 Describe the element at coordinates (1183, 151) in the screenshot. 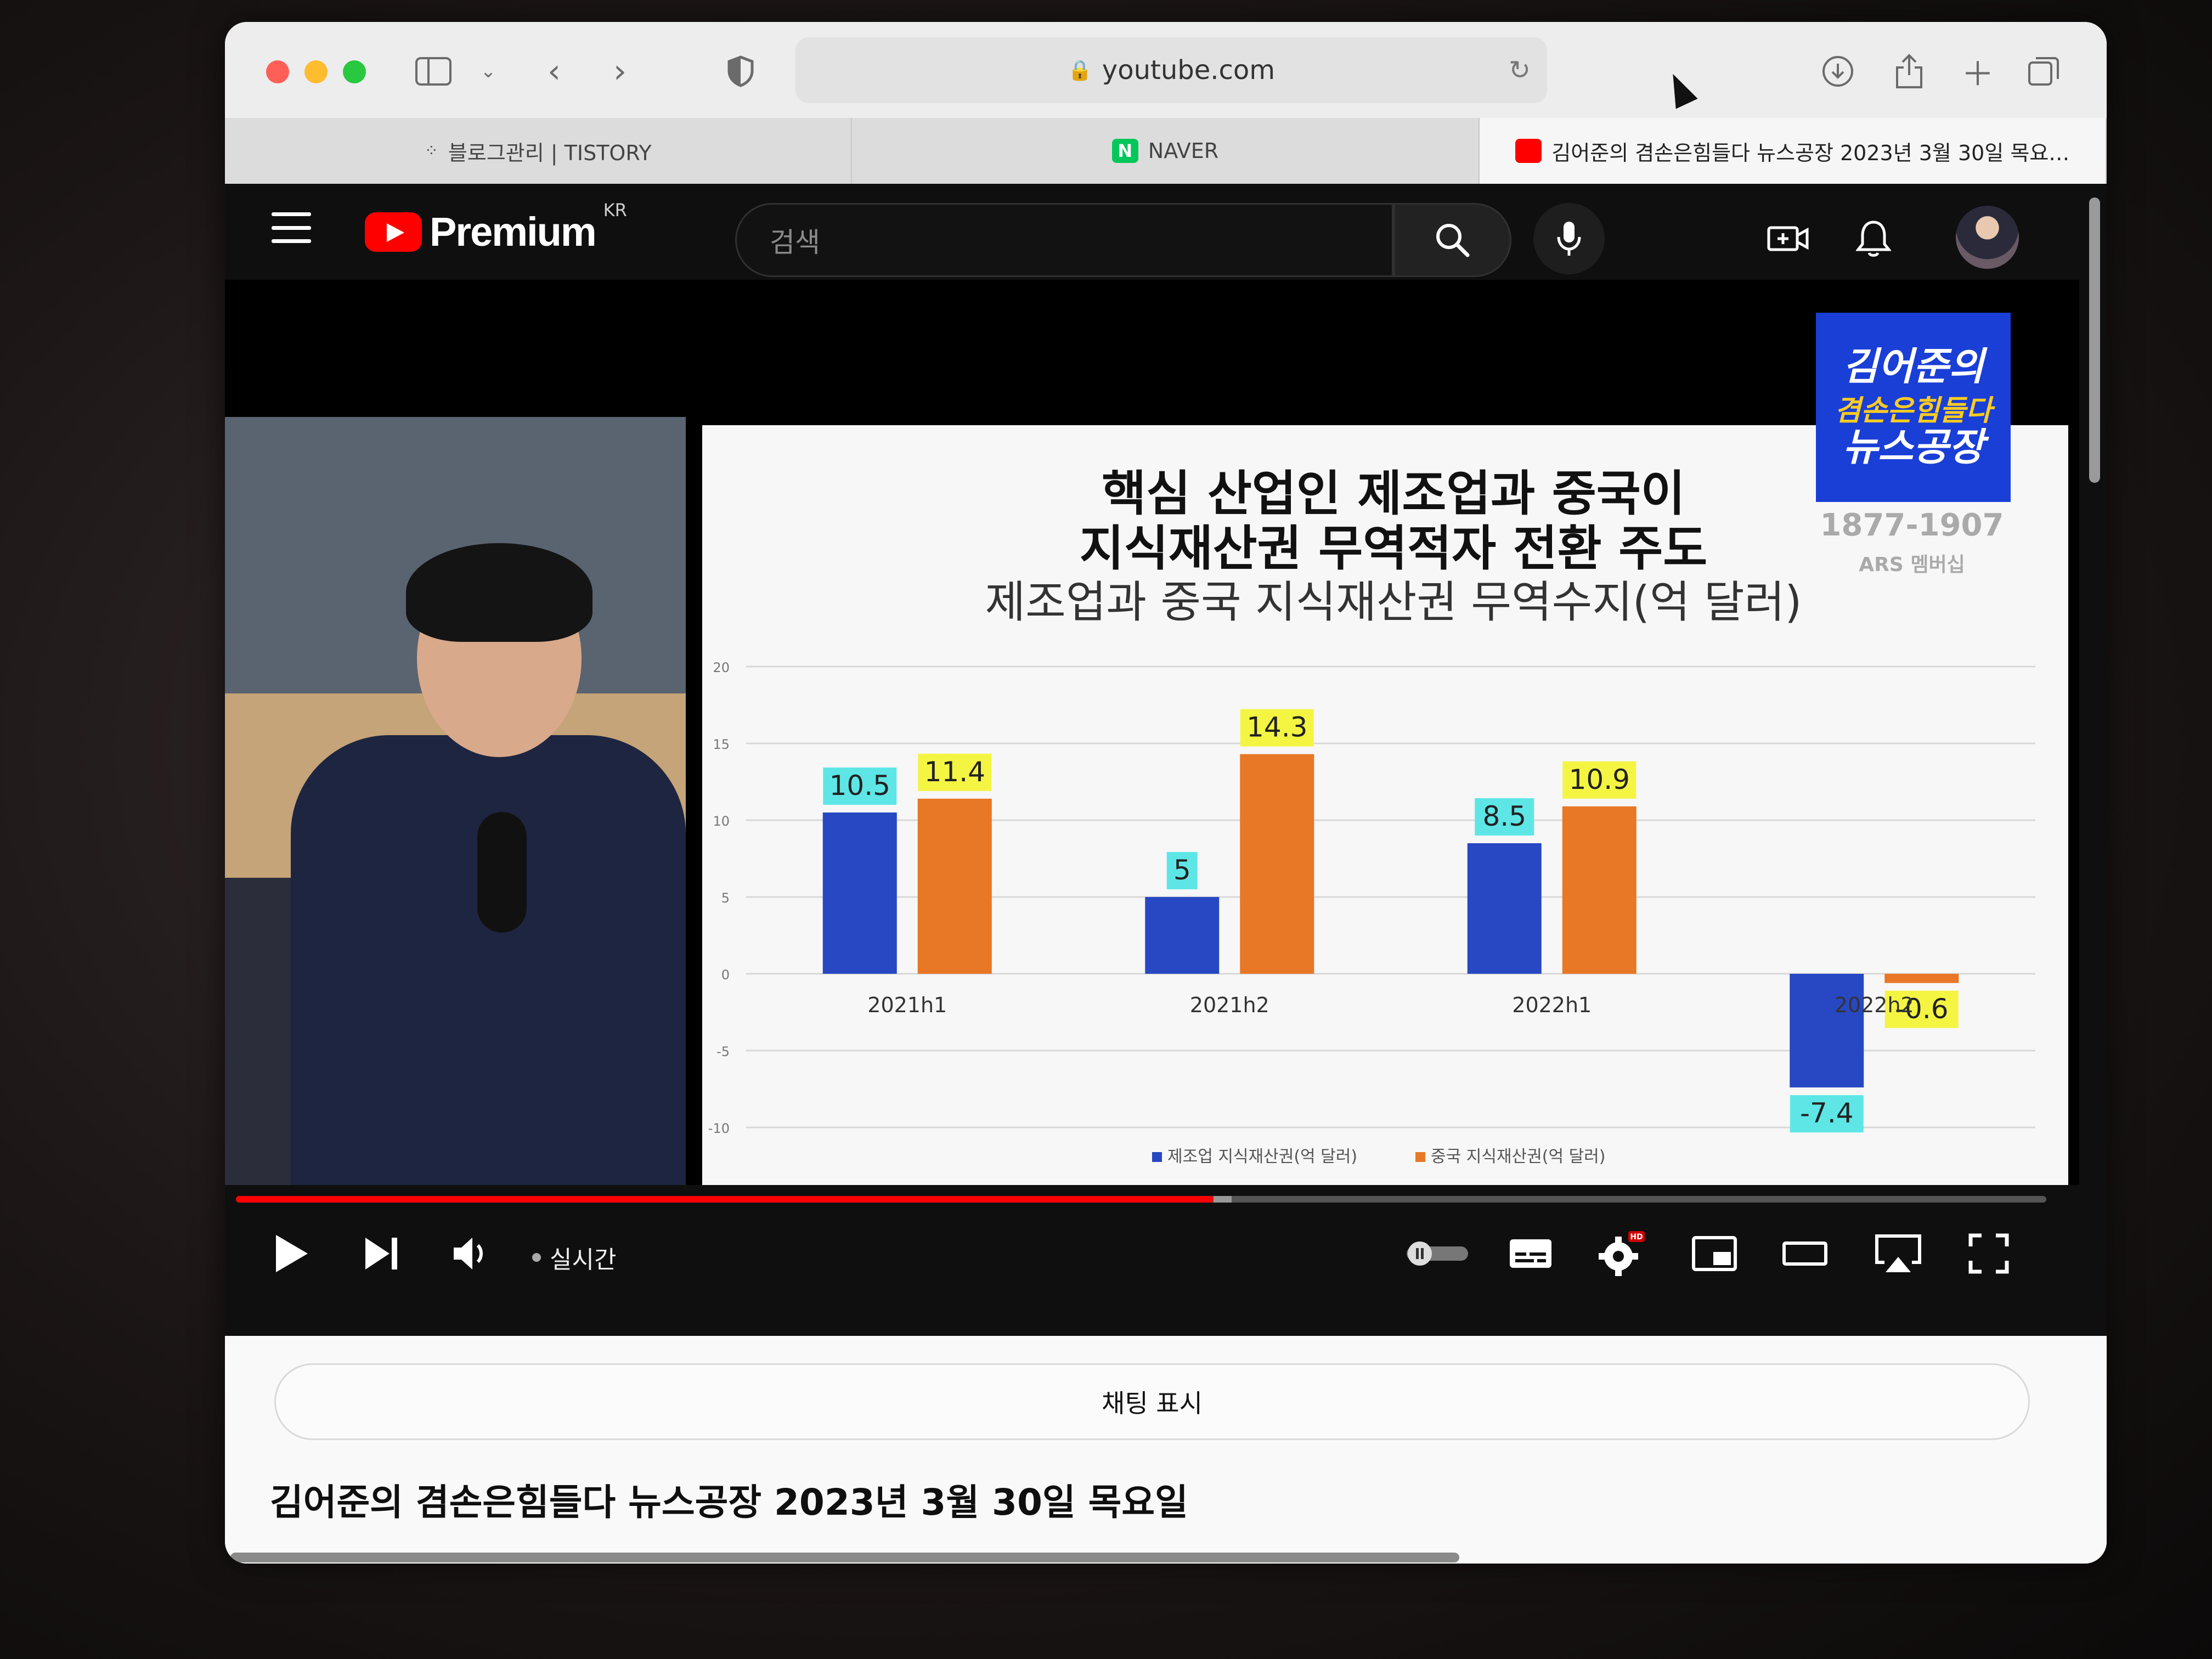

I see `tab-label: NAVER` at that location.